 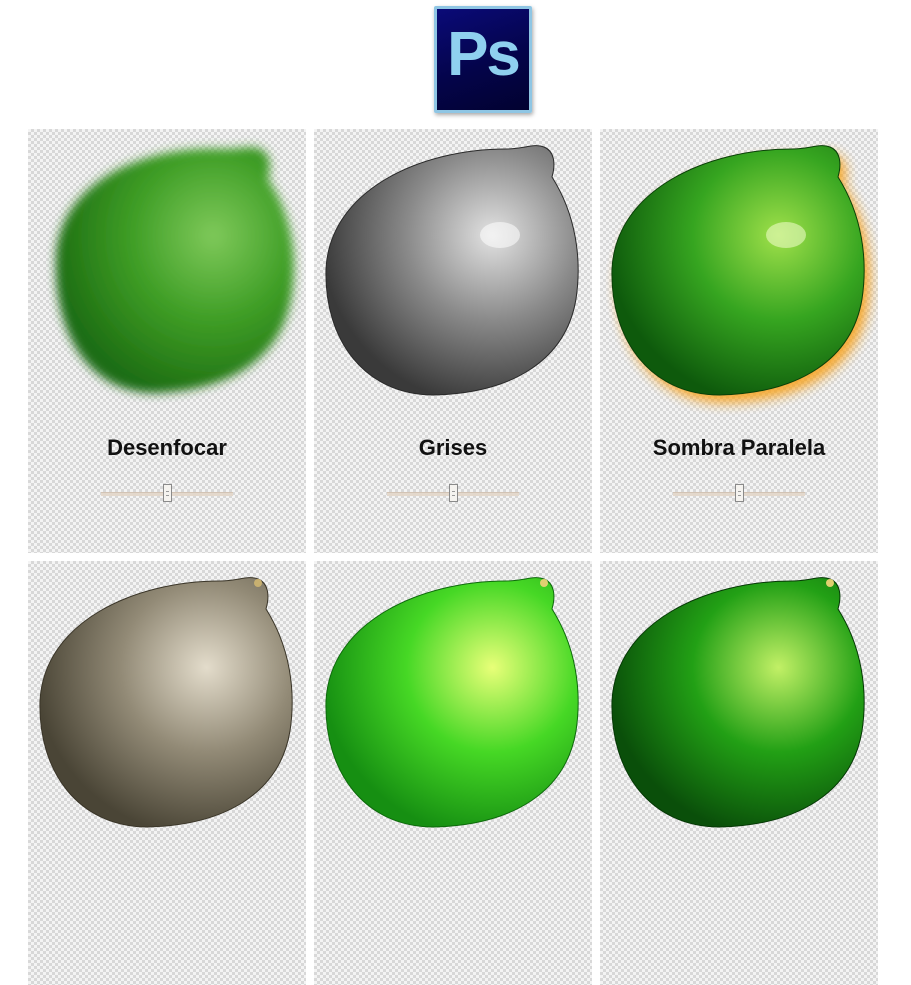 I want to click on blur-slider, so click(x=167, y=494).